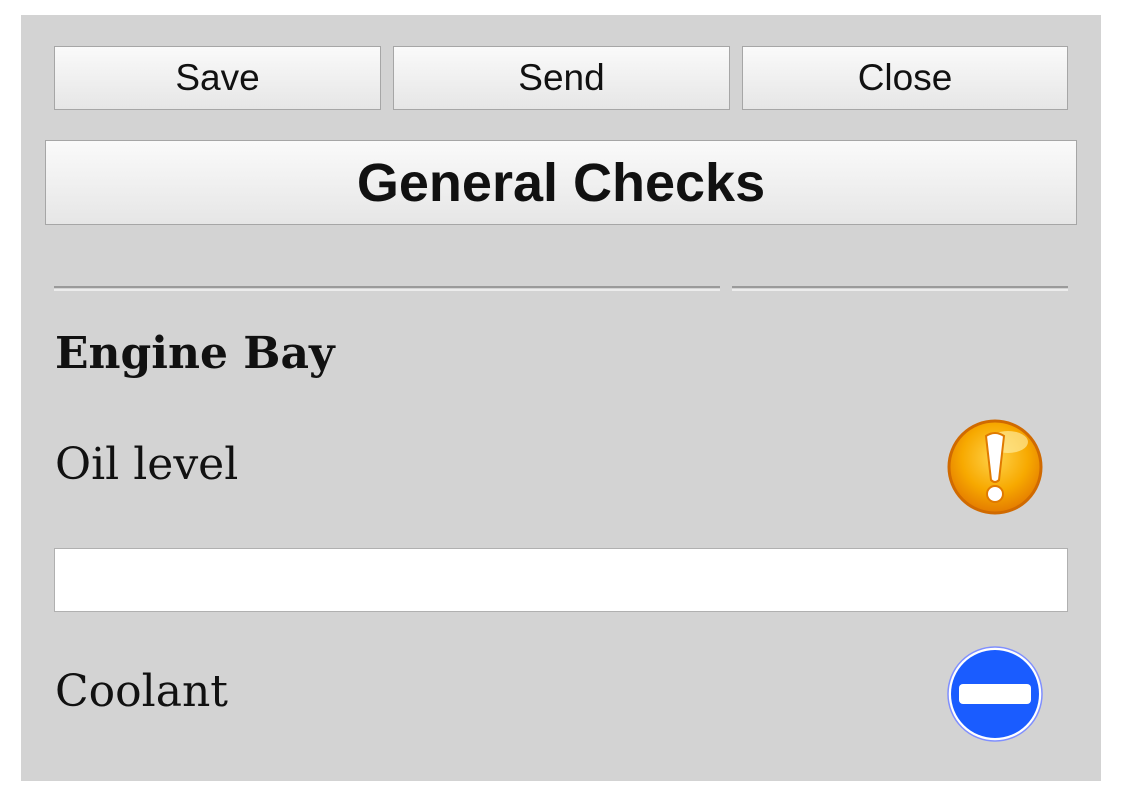 The height and width of the screenshot is (797, 1123). Describe the element at coordinates (995, 694) in the screenshot. I see `no-entry-icon` at that location.